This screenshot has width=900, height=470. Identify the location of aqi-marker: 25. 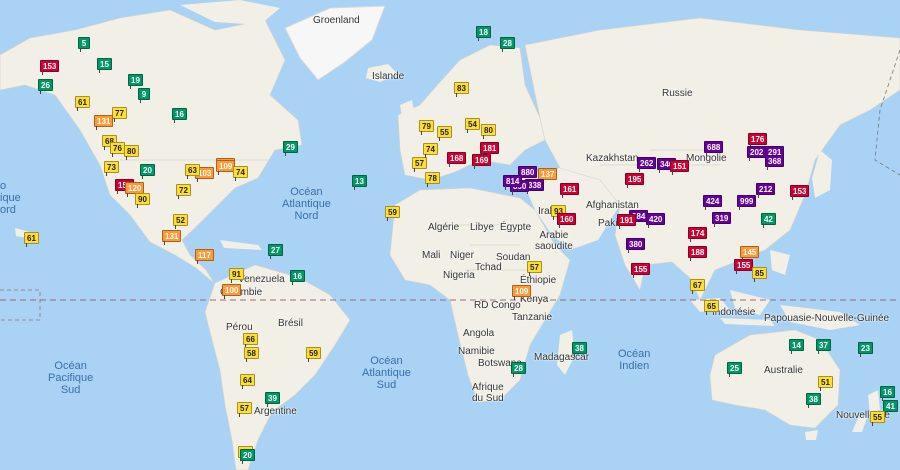
(734, 369).